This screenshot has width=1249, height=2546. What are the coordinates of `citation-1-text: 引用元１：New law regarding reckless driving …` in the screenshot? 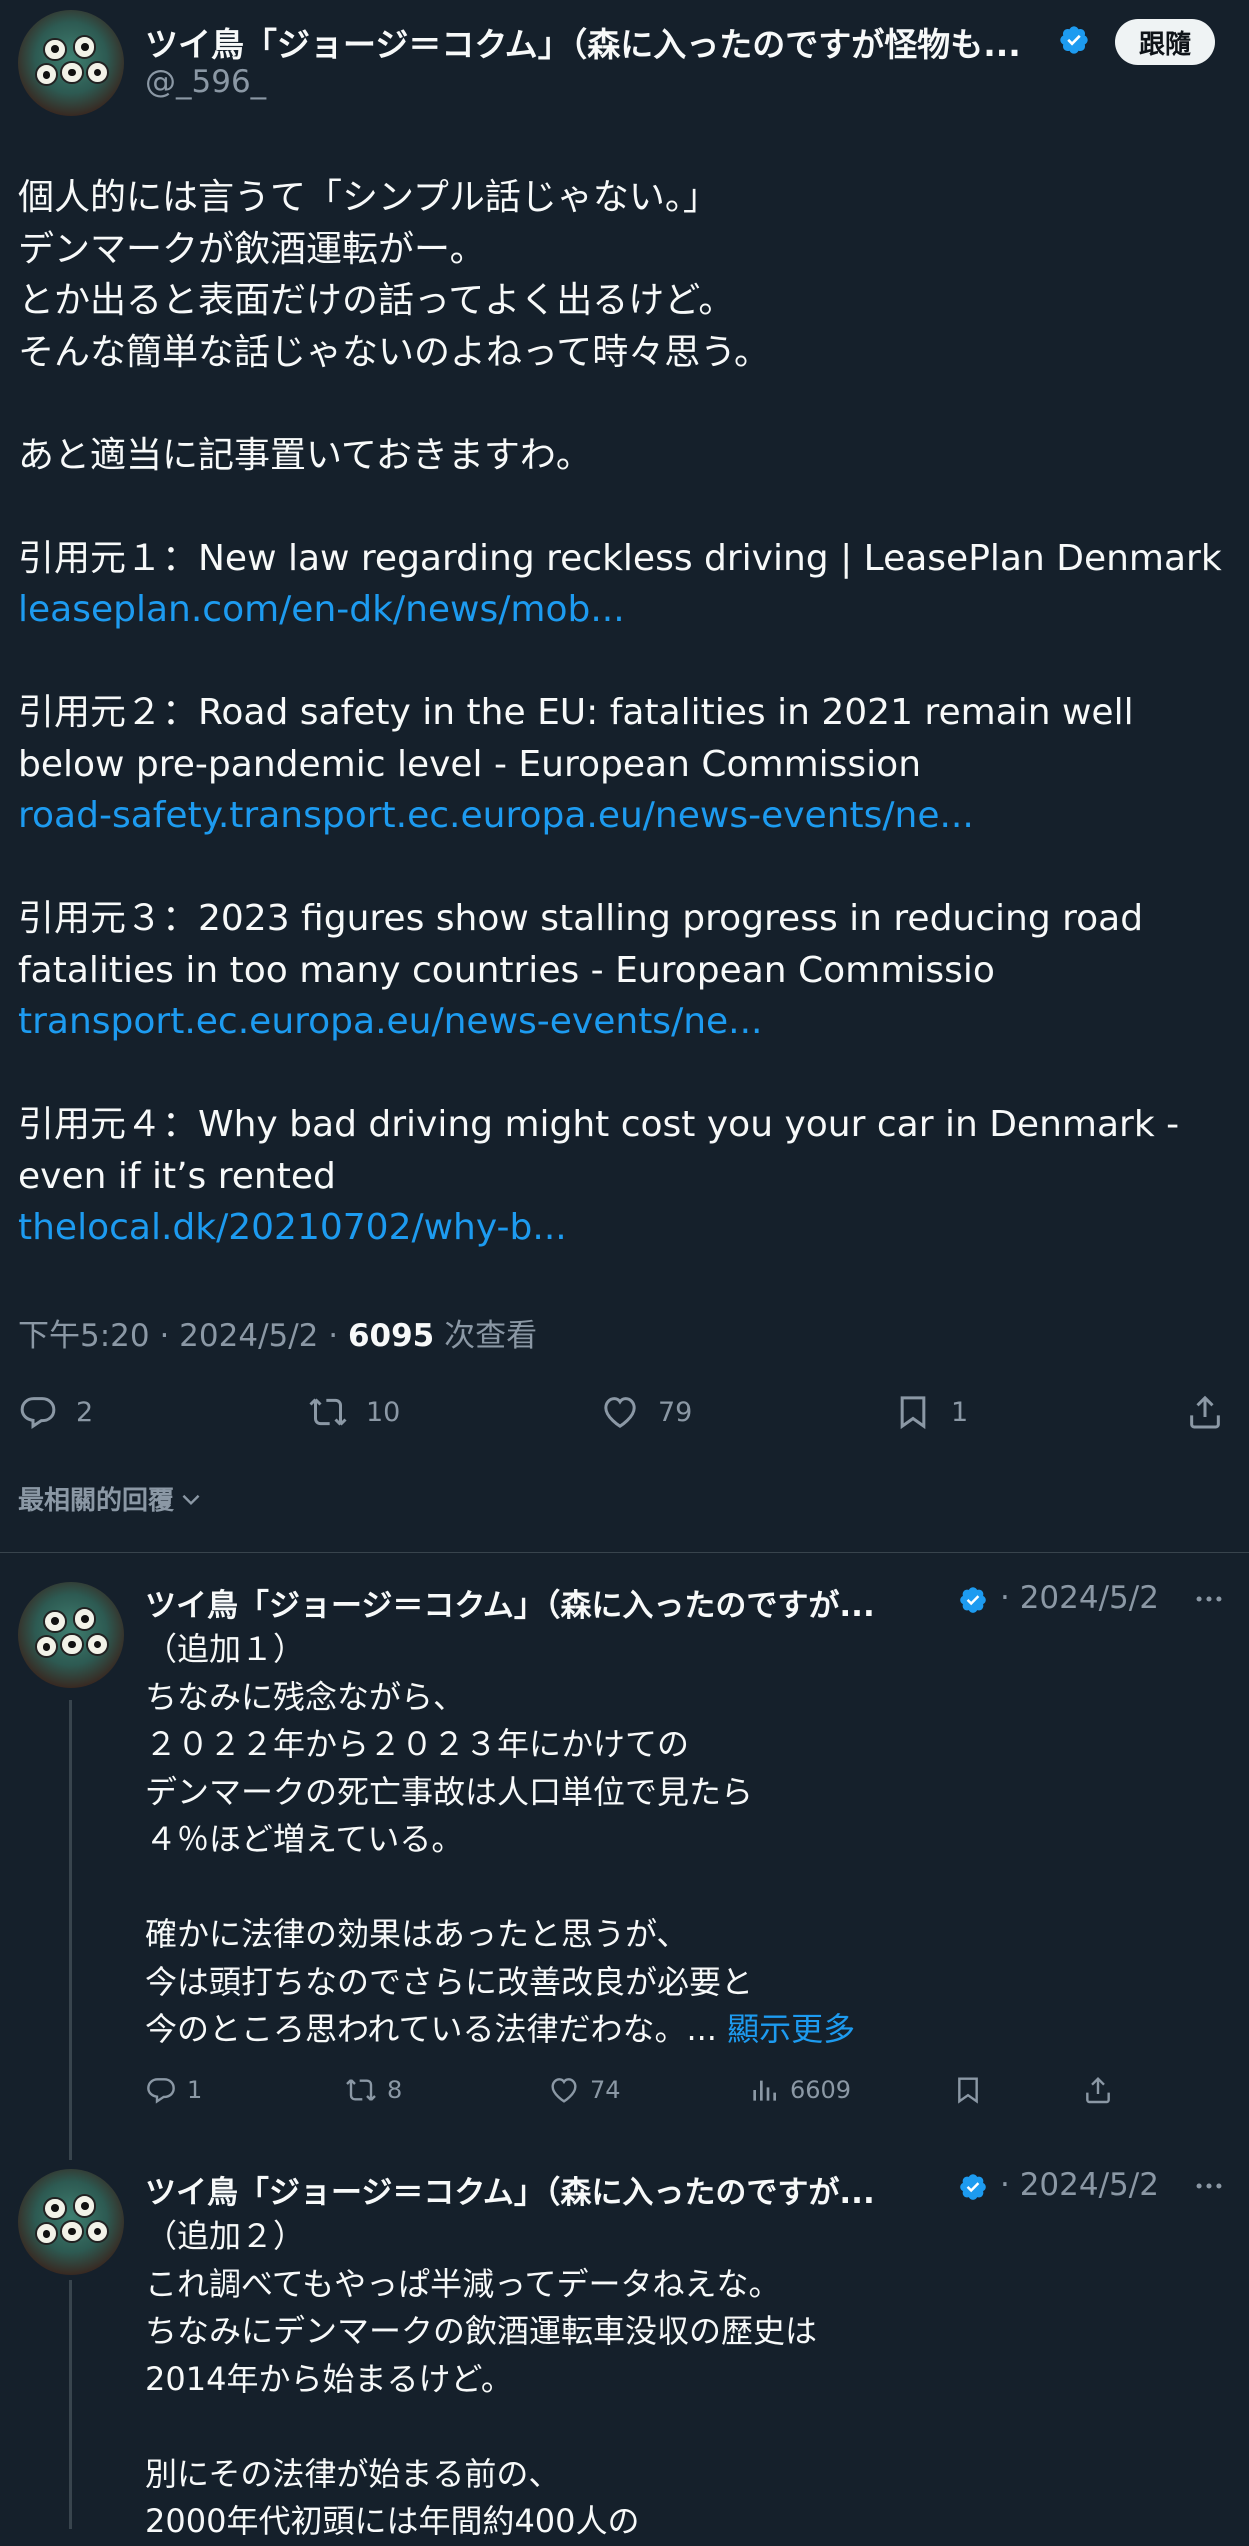 It's located at (620, 558).